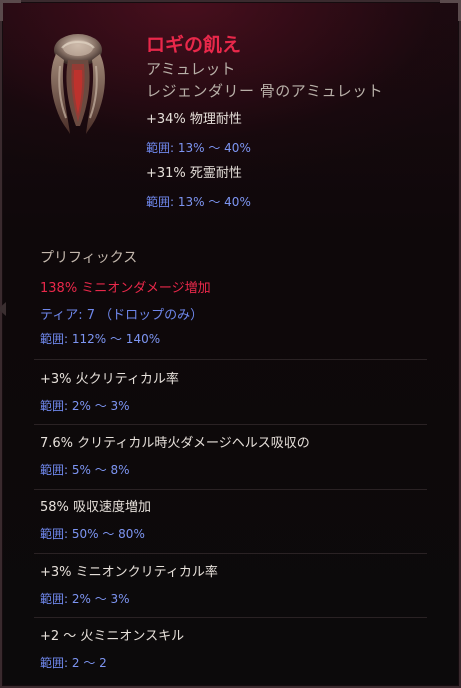 The width and height of the screenshot is (461, 688). Describe the element at coordinates (175, 443) in the screenshot. I see `affix-stat: 7.6% クリティカル時火ダメージヘルス吸収の` at that location.